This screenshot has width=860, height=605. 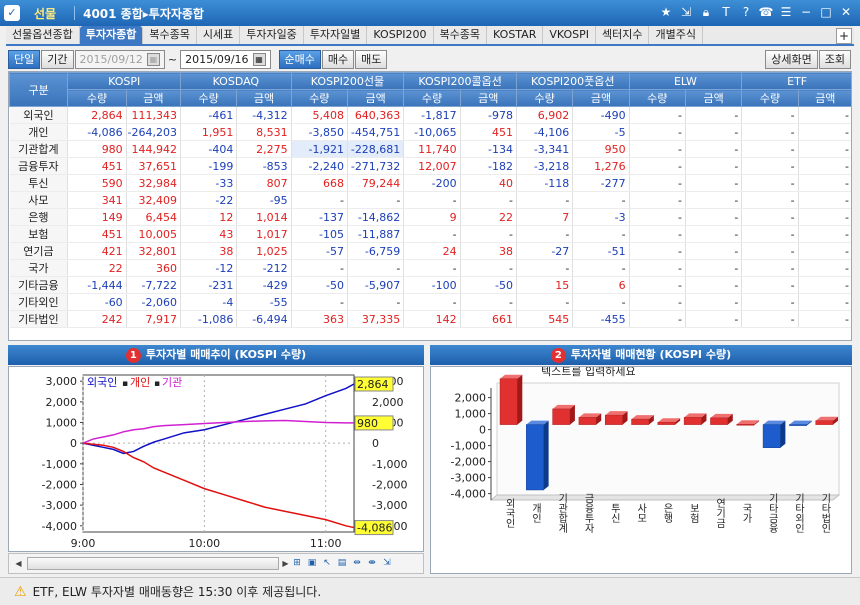 I want to click on tab-0: 선물옵션종합, so click(x=43, y=35).